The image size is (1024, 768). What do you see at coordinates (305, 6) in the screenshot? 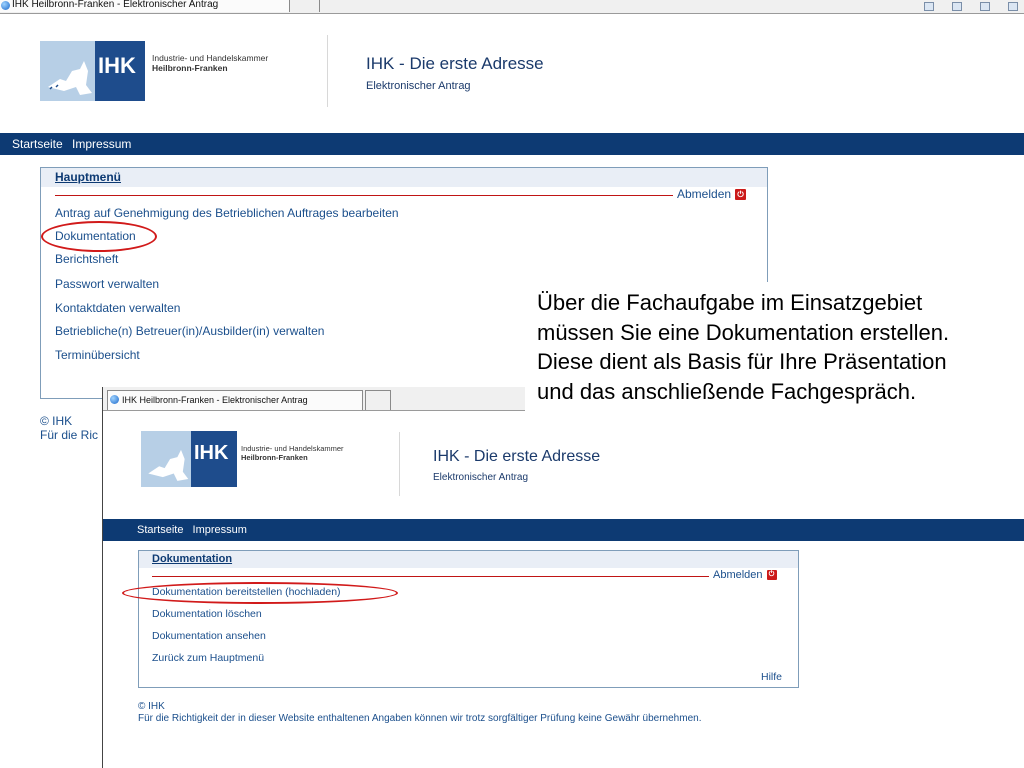
I see `new-tab-button` at bounding box center [305, 6].